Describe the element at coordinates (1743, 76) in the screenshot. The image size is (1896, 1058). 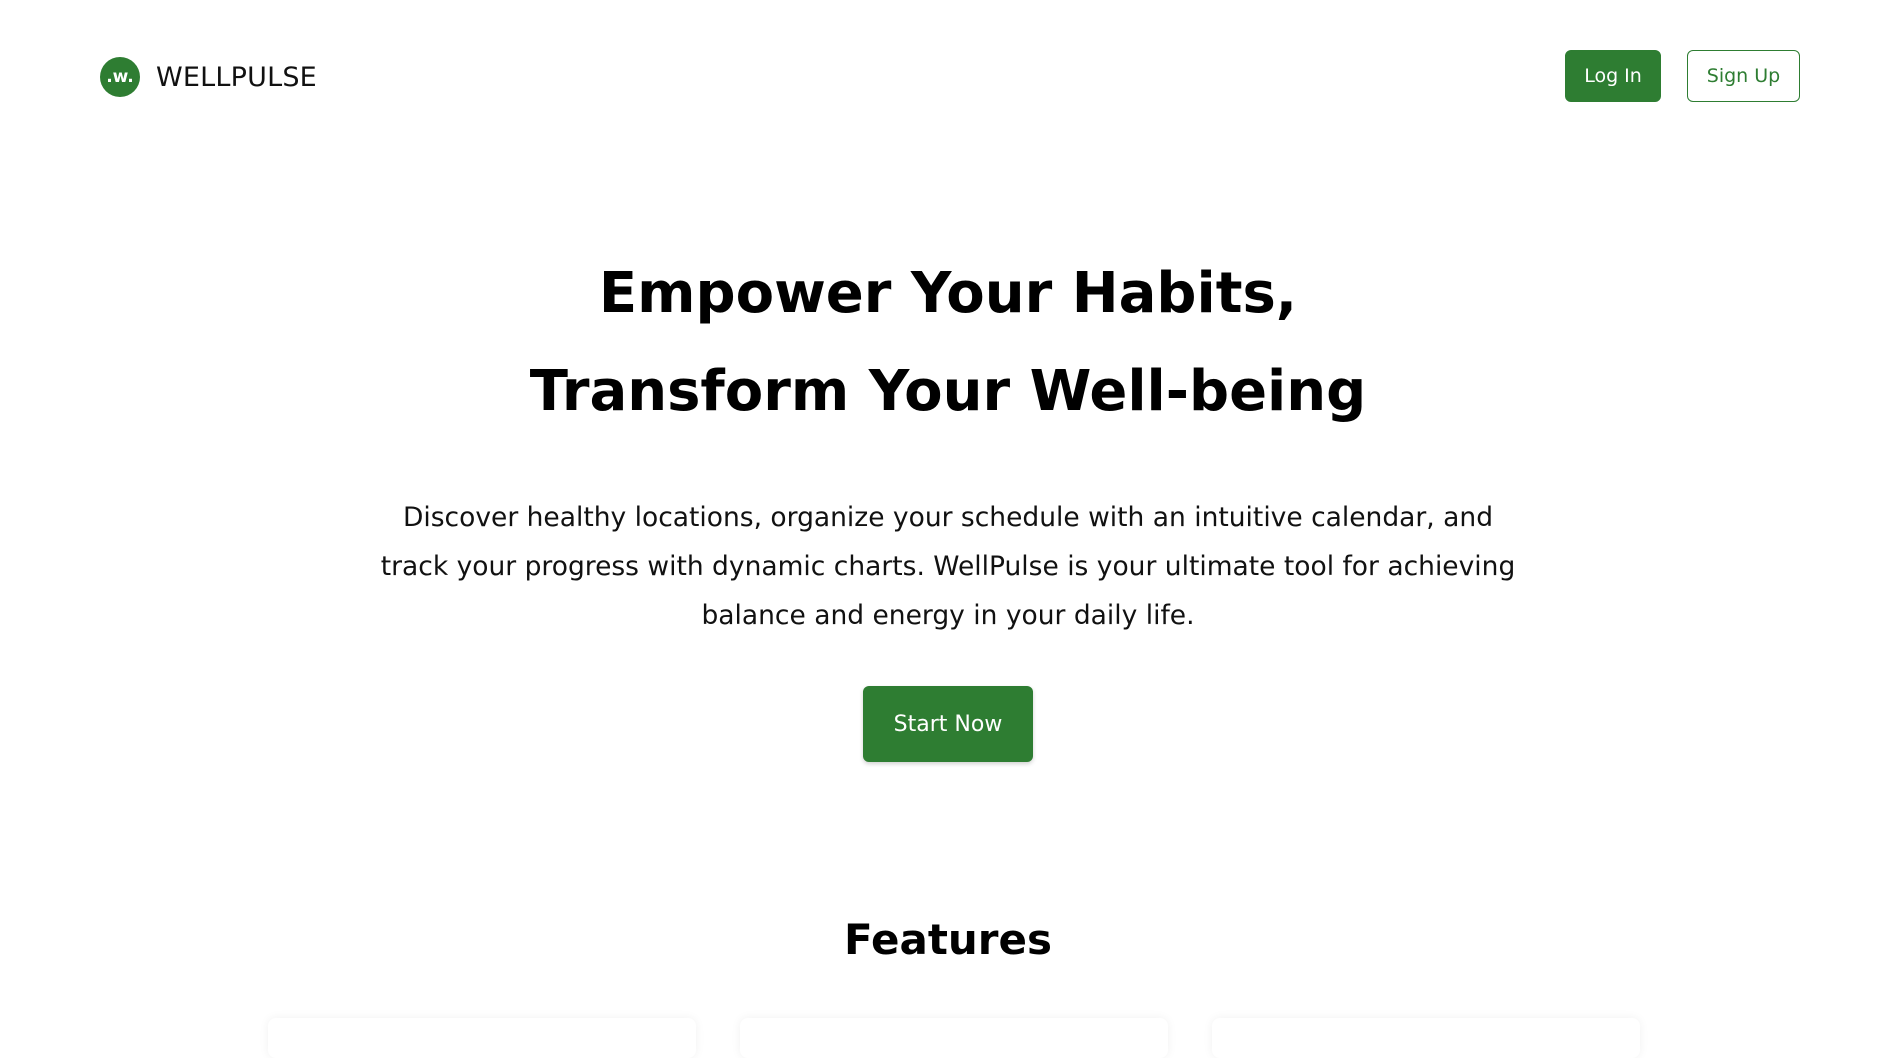
I see `signup-button: Sign Up` at that location.